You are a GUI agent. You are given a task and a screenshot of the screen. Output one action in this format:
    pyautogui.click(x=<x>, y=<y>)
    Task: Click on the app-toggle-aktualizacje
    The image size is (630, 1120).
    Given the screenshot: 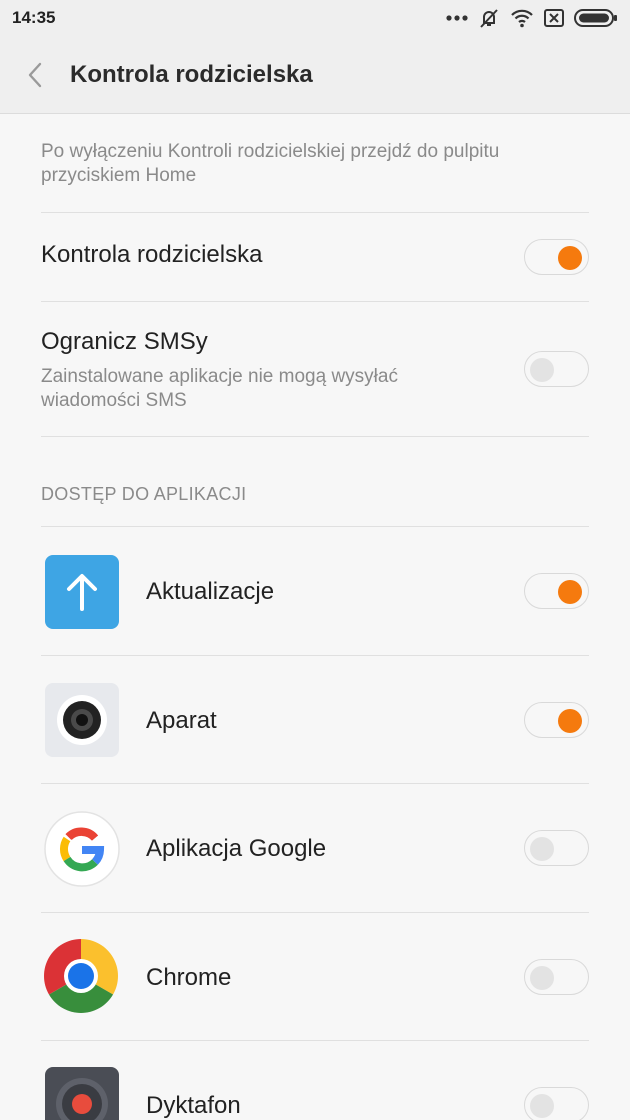 What is the action you would take?
    pyautogui.click(x=556, y=591)
    